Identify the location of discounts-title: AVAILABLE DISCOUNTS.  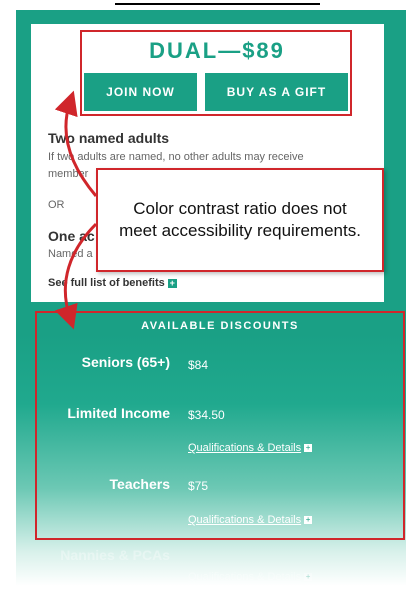
(220, 326).